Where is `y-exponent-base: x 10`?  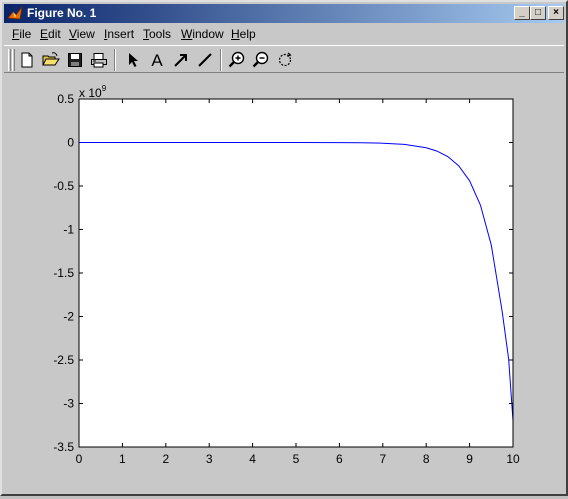 y-exponent-base: x 10 is located at coordinates (90, 93).